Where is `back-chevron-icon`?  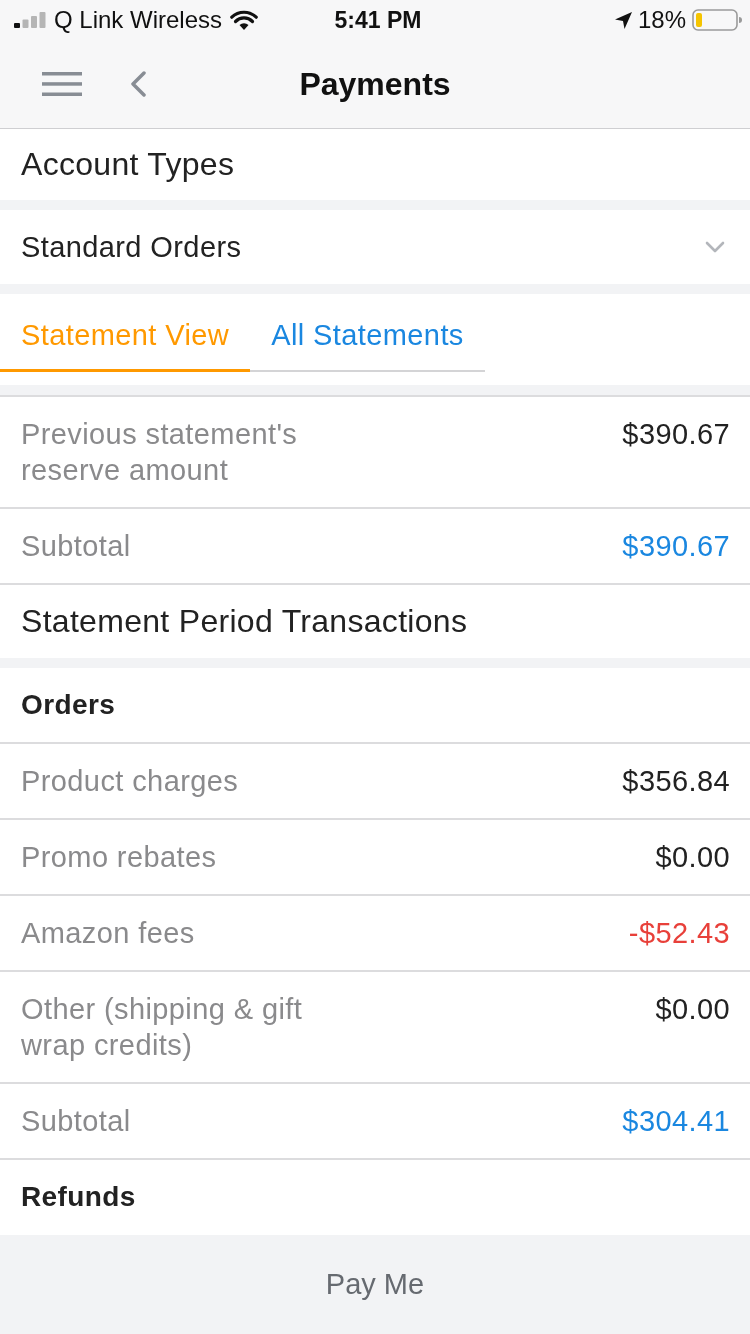 back-chevron-icon is located at coordinates (138, 84).